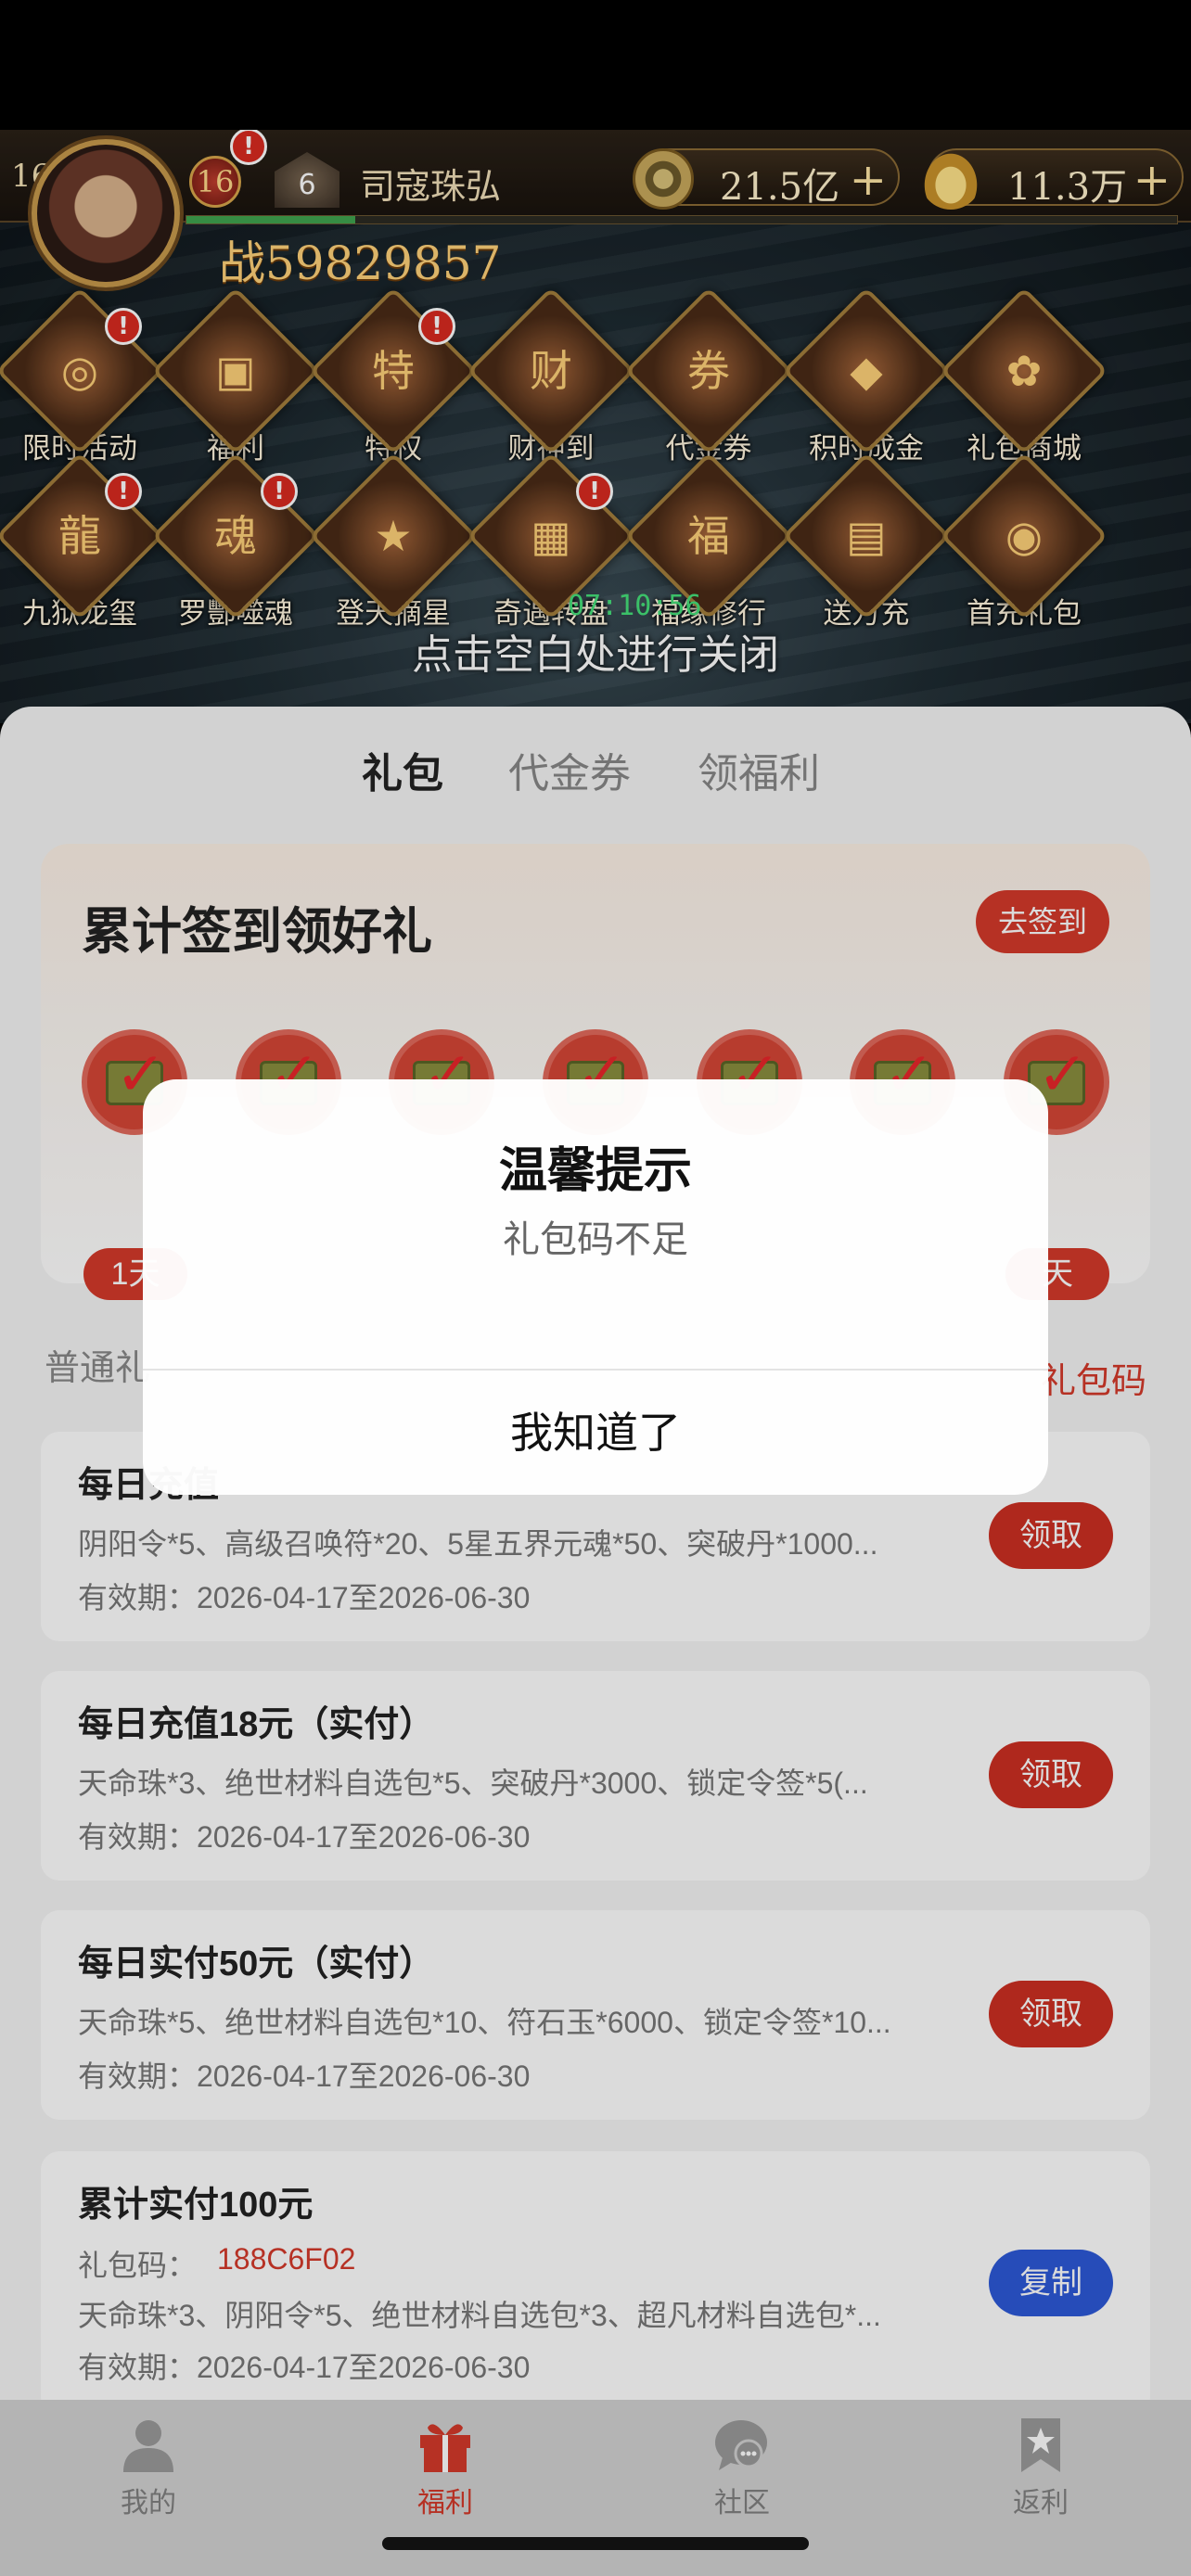 The width and height of the screenshot is (1191, 2576). Describe the element at coordinates (595, 1171) in the screenshot. I see `dialog-title: 温馨提示` at that location.